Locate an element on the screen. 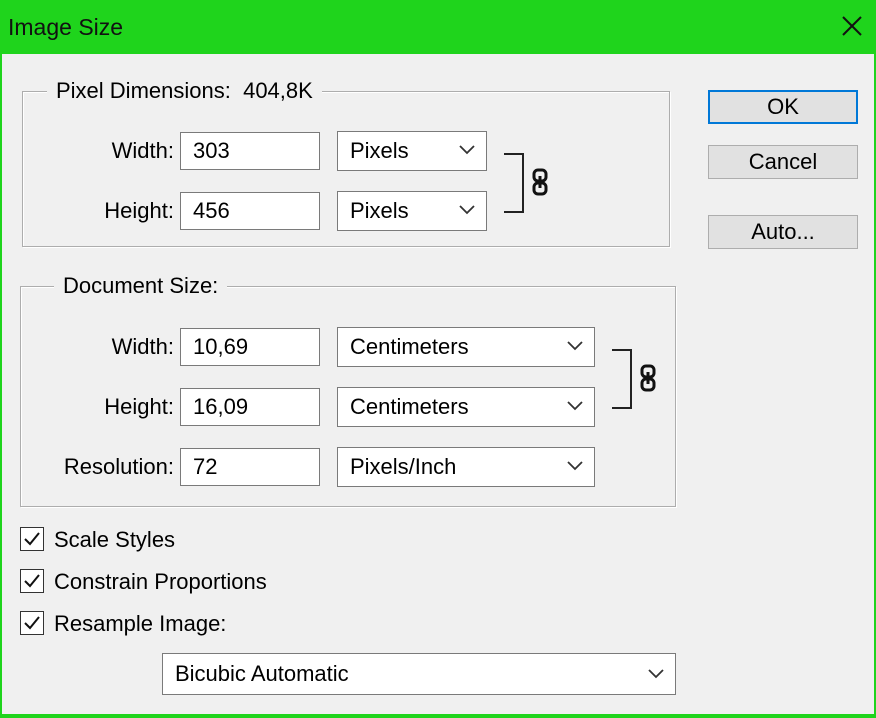 Image resolution: width=876 pixels, height=718 pixels. pixel-dimensions-size: 404,8K is located at coordinates (278, 90).